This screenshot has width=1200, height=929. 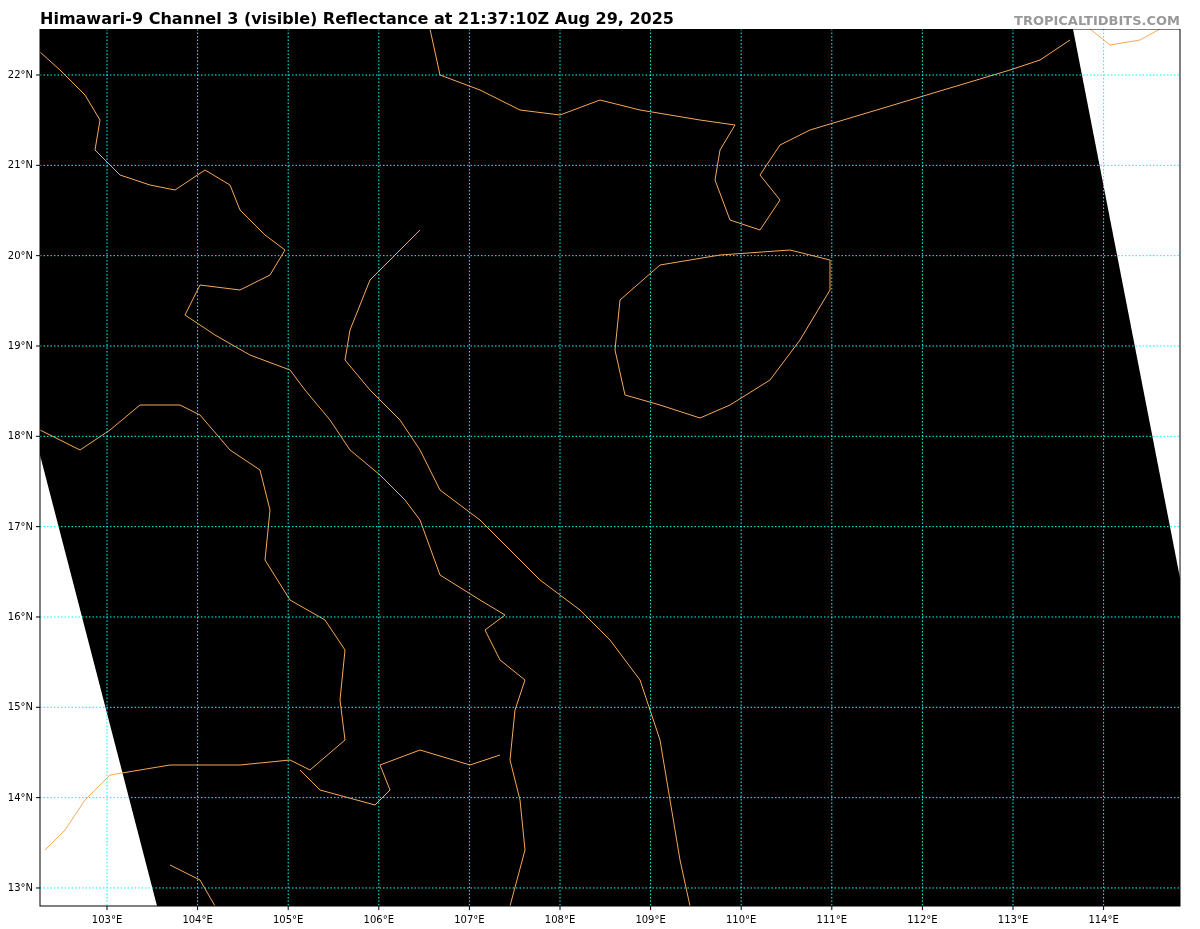 I want to click on latitude-label: 18°N, so click(x=20, y=436).